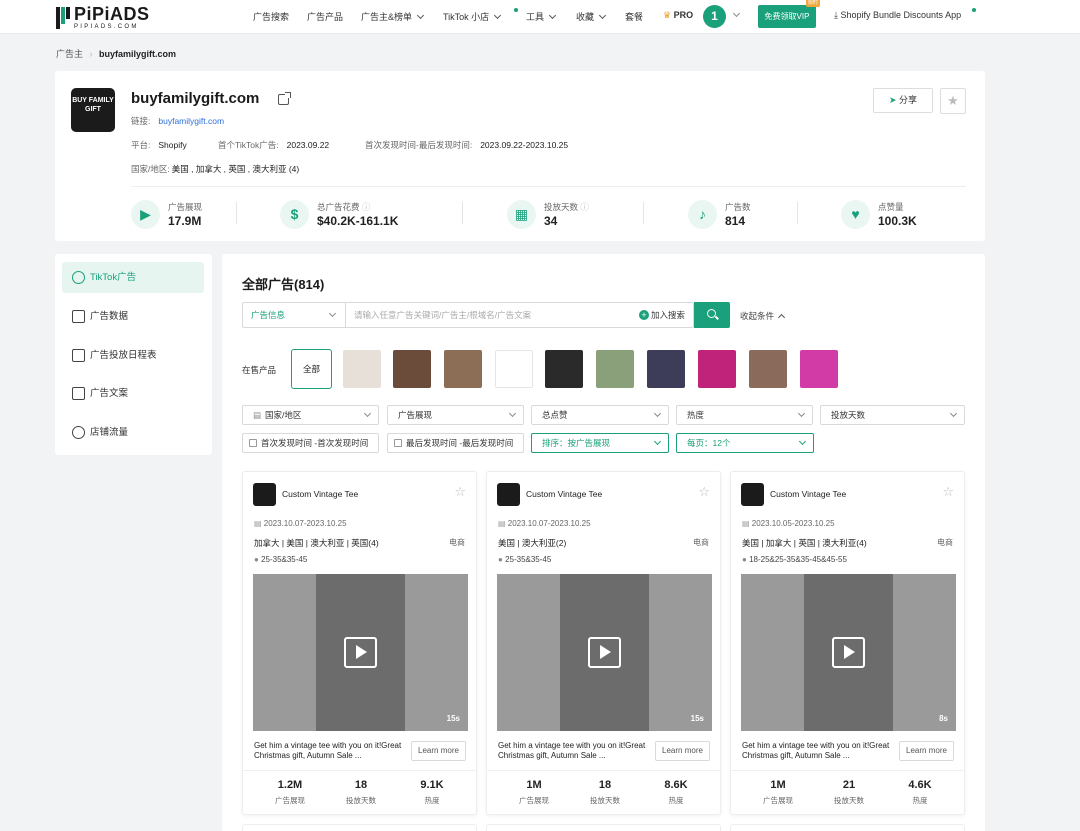 Image resolution: width=1080 pixels, height=831 pixels. Describe the element at coordinates (185, 207) in the screenshot. I see `stat-label: 广告展现` at that location.